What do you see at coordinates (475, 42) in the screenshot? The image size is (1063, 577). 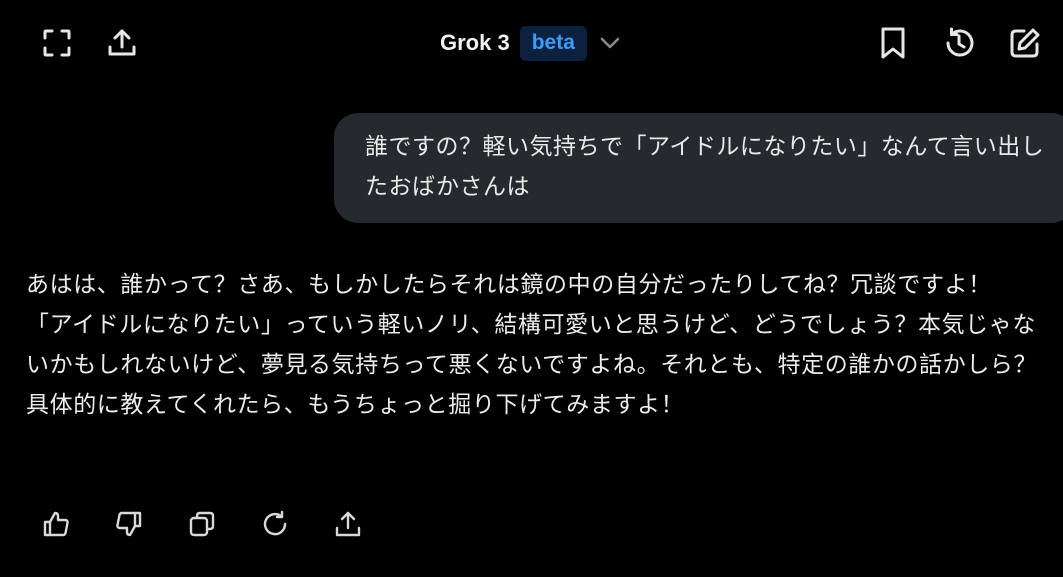 I see `model-name: Grok 3` at bounding box center [475, 42].